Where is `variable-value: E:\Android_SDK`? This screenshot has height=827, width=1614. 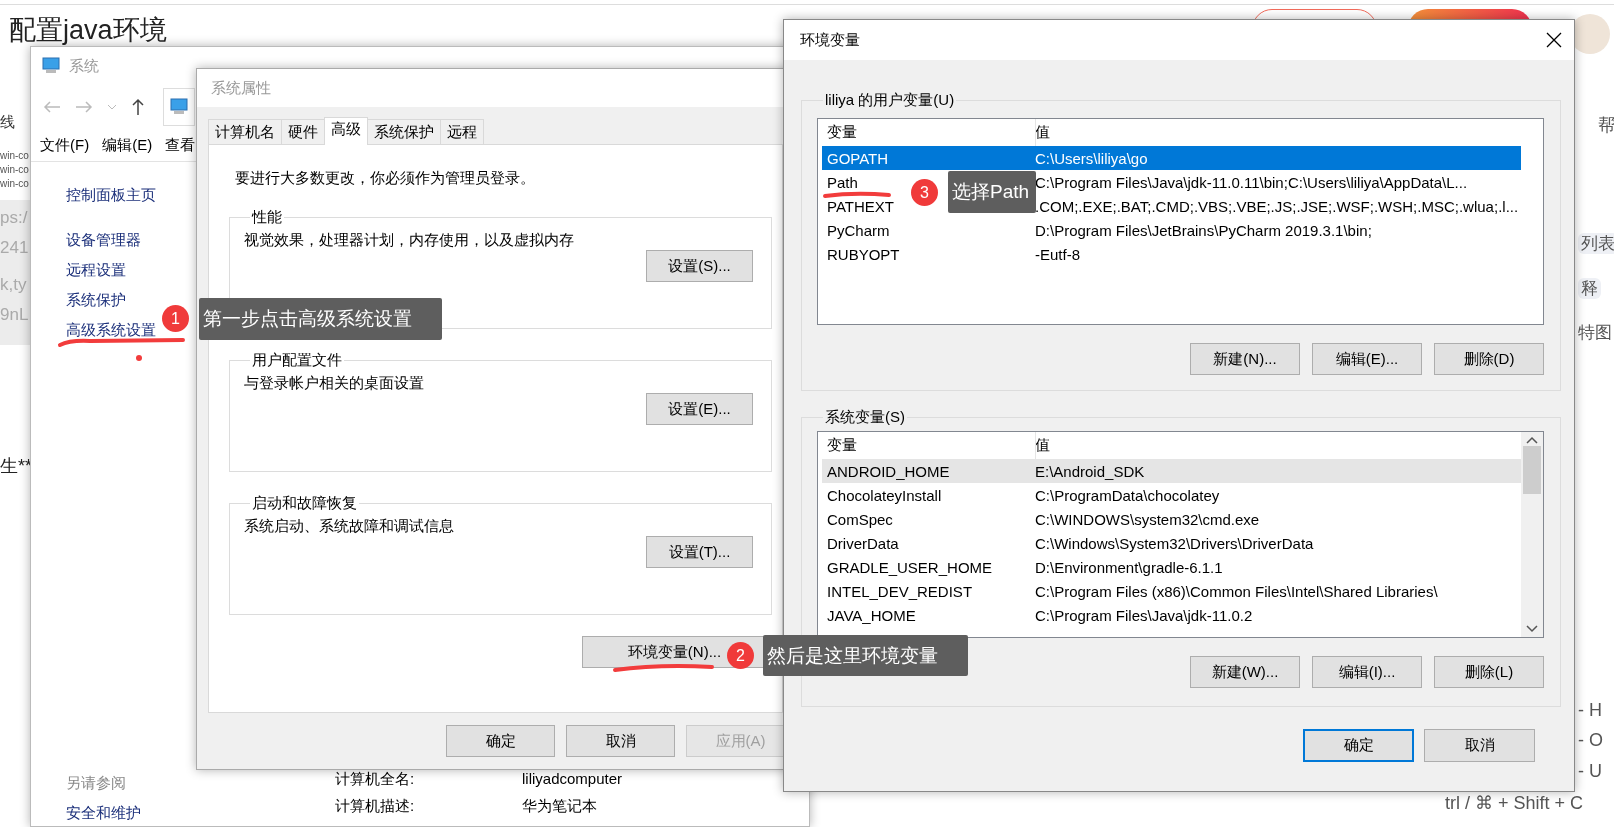 variable-value: E:\Android_SDK is located at coordinates (1090, 471).